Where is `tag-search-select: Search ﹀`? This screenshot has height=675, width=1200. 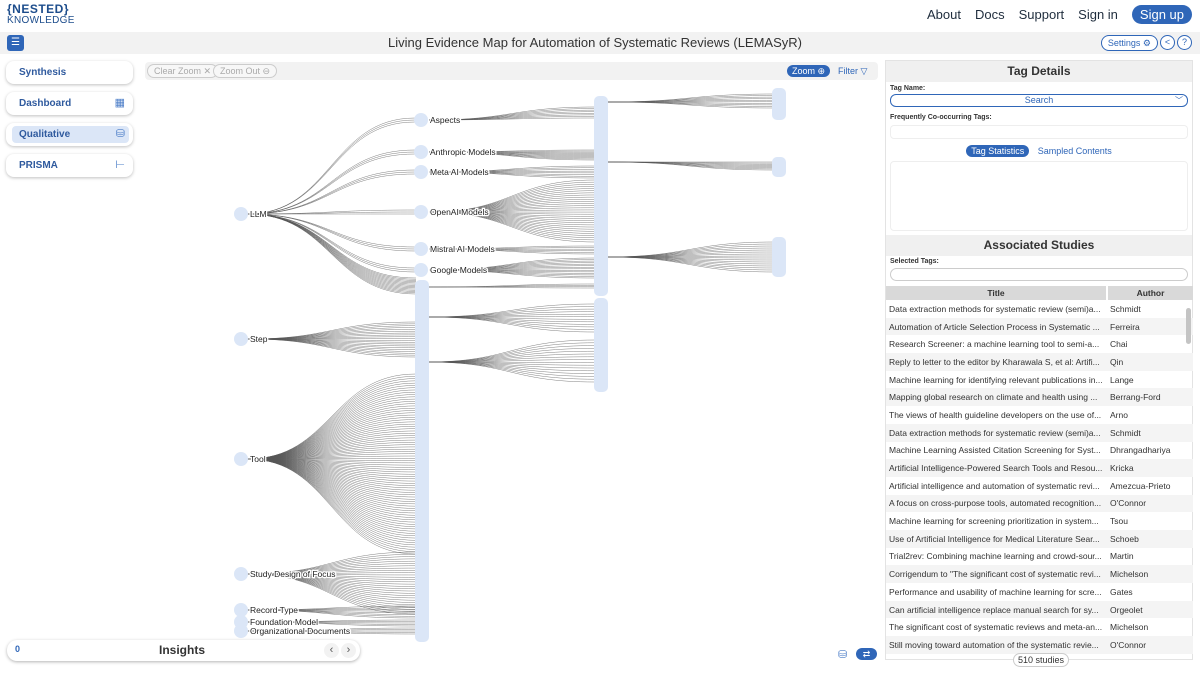
tag-search-select: Search ﹀ is located at coordinates (1039, 100).